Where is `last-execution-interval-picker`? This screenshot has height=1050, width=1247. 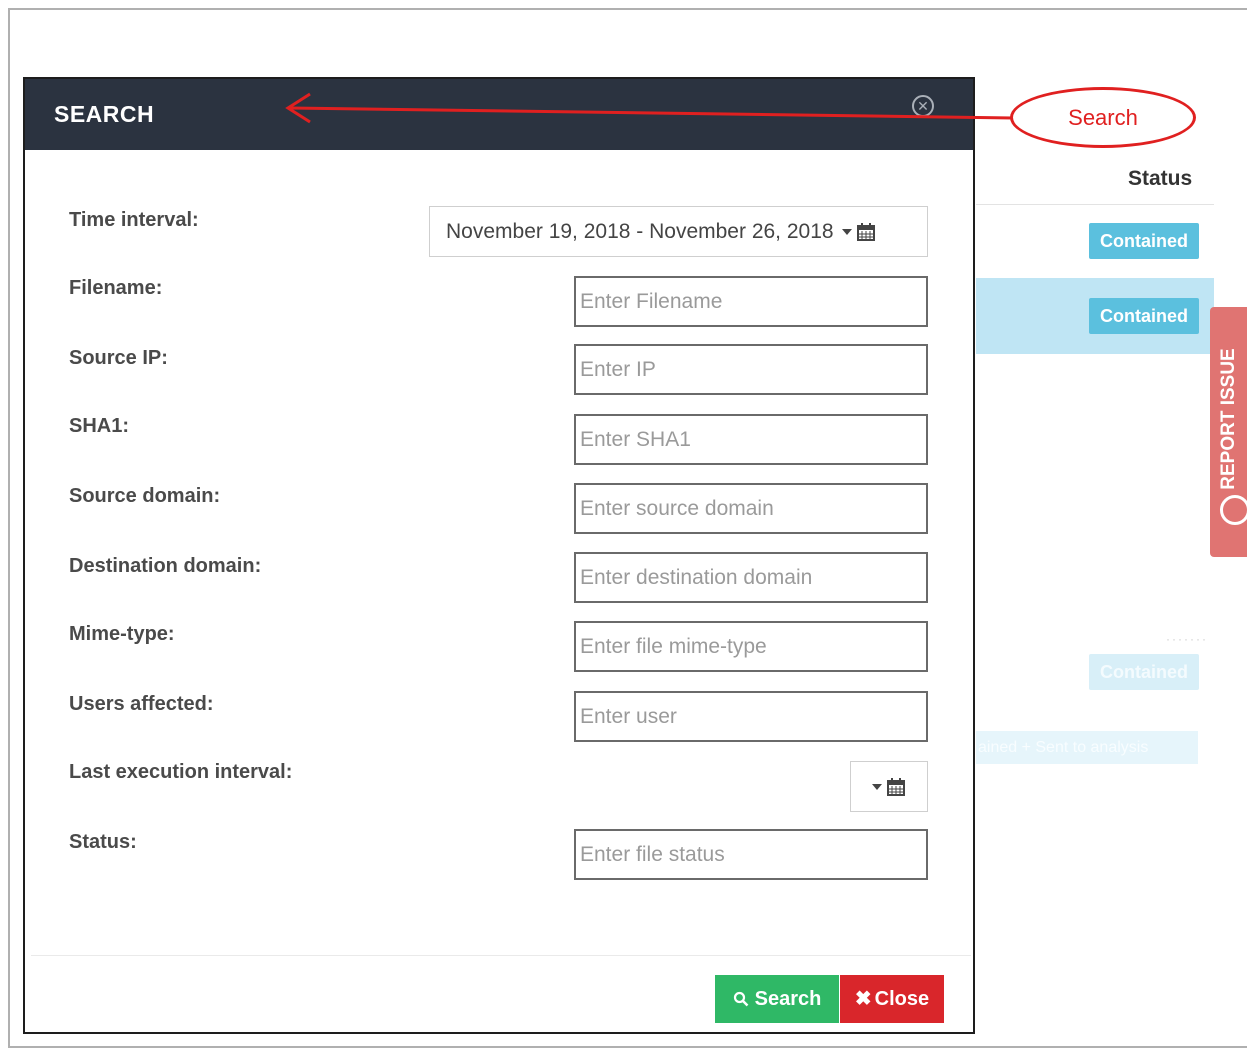
last-execution-interval-picker is located at coordinates (889, 786).